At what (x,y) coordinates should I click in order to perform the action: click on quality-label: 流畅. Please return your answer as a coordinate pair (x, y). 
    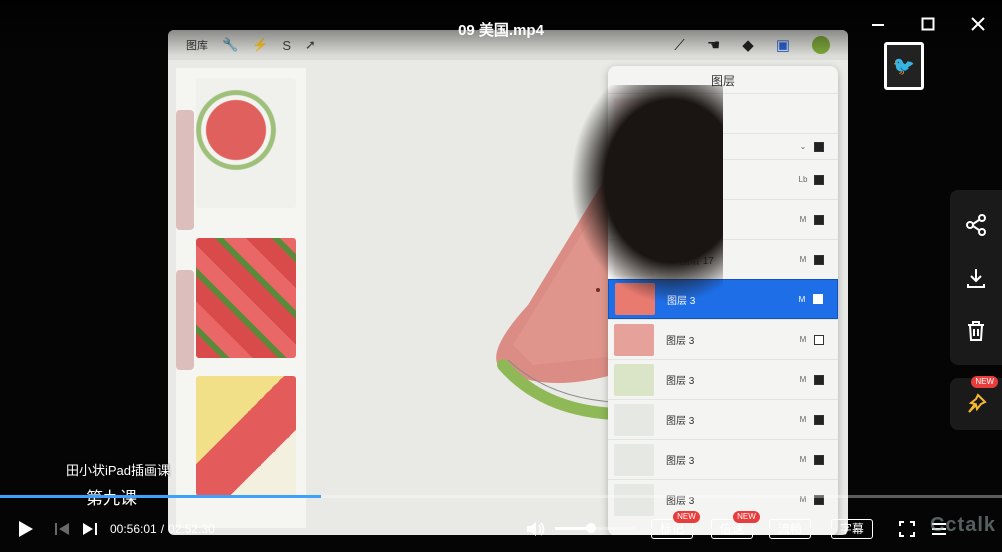
    Looking at the image, I should click on (789, 529).